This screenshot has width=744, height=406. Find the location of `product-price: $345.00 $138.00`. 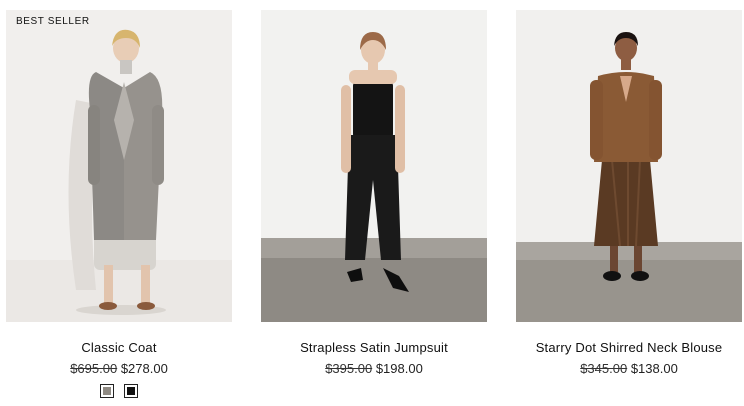

product-price: $345.00 $138.00 is located at coordinates (629, 368).